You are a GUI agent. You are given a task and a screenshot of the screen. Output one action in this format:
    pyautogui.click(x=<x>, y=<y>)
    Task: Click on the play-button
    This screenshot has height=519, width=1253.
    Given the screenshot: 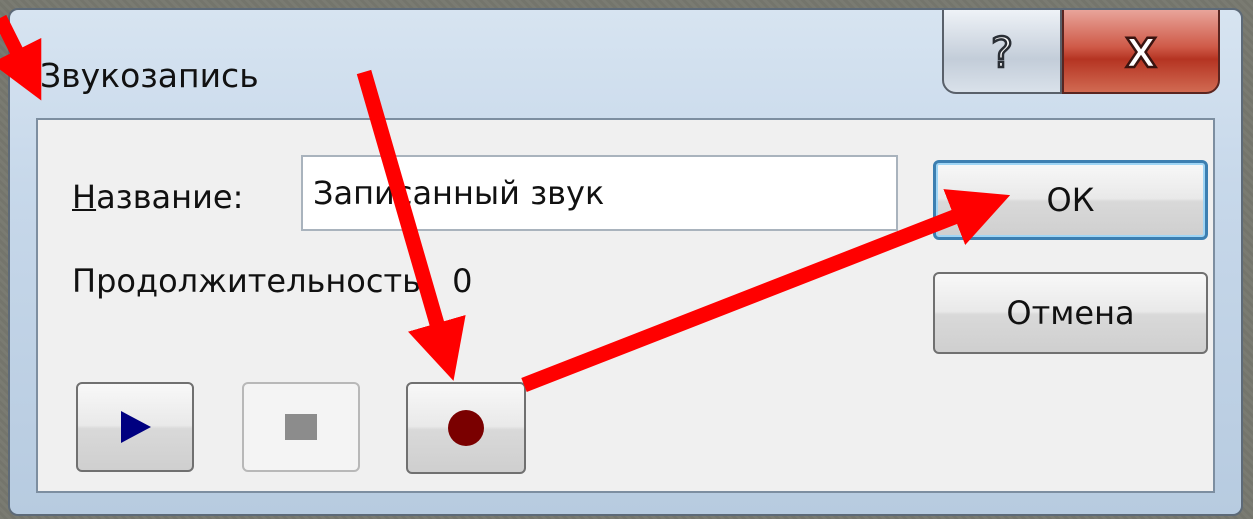 What is the action you would take?
    pyautogui.click(x=135, y=427)
    